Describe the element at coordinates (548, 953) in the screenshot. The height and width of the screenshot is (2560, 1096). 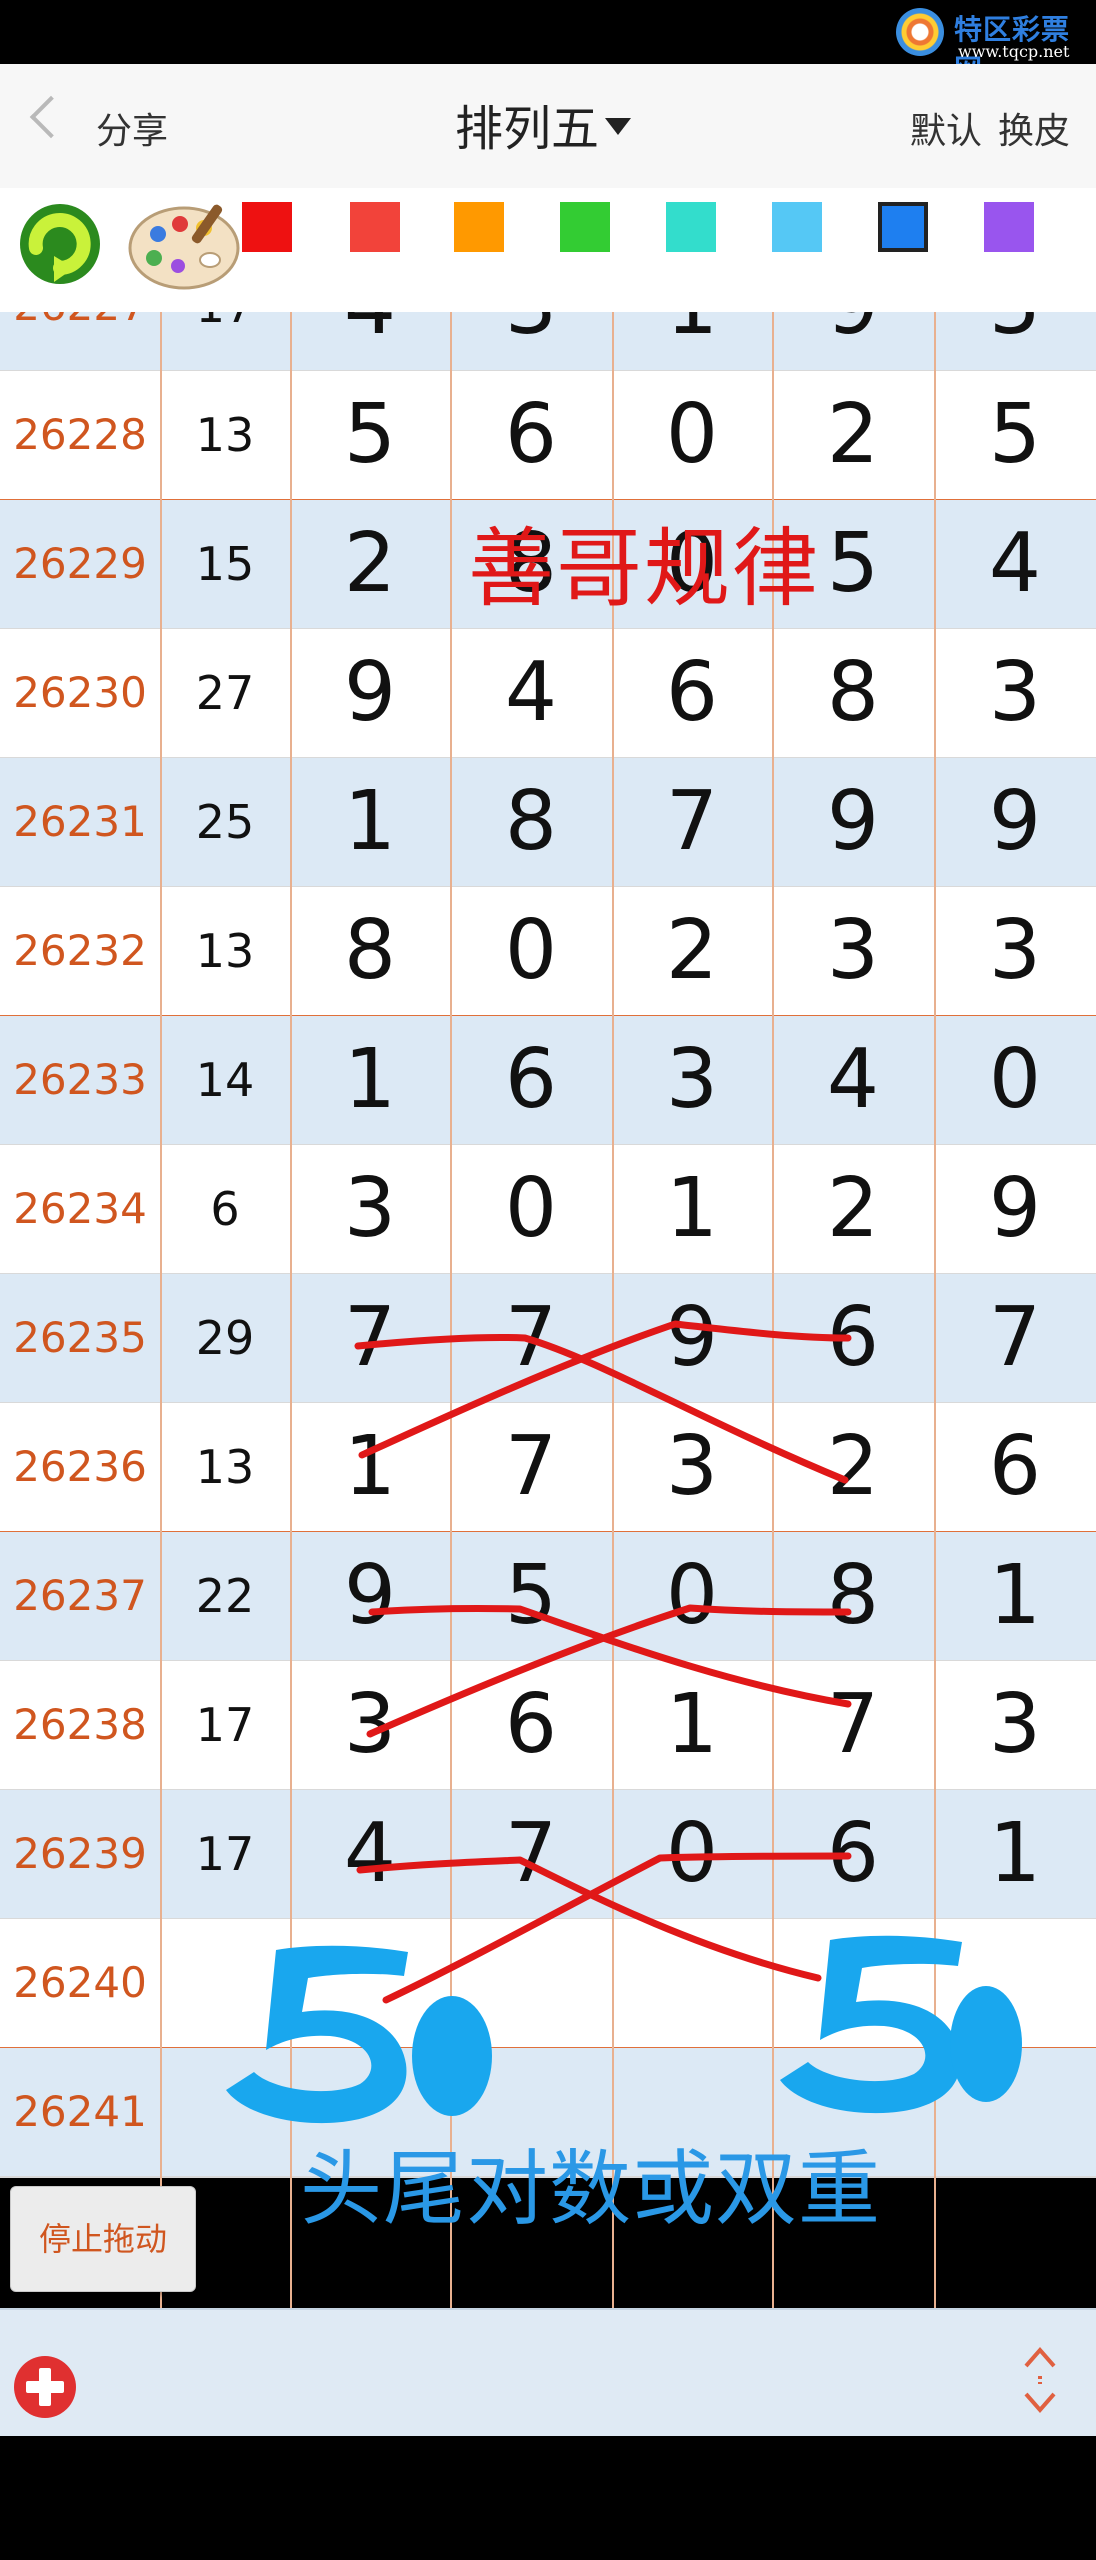
I see `result-row: 26232 13 8 0 2 3 3` at that location.